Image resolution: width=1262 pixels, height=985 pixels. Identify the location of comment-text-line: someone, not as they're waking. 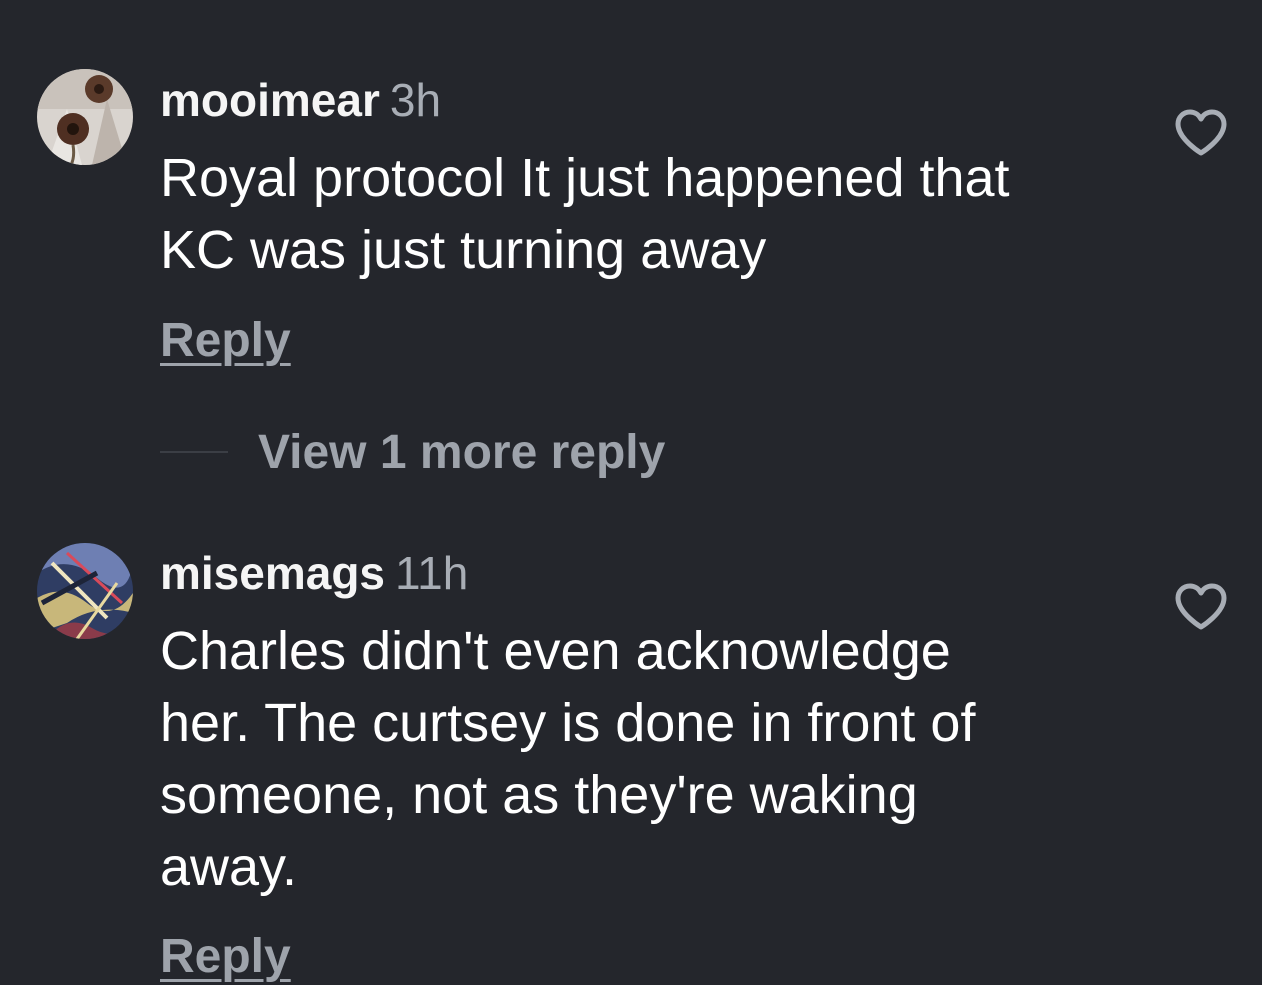
(539, 795).